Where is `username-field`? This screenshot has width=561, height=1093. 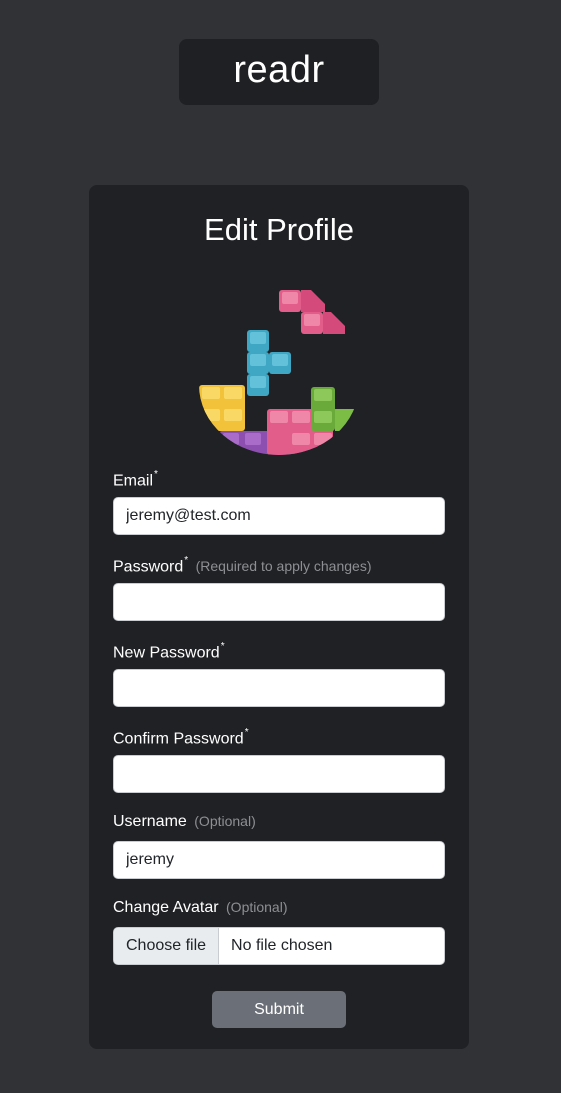 username-field is located at coordinates (279, 860).